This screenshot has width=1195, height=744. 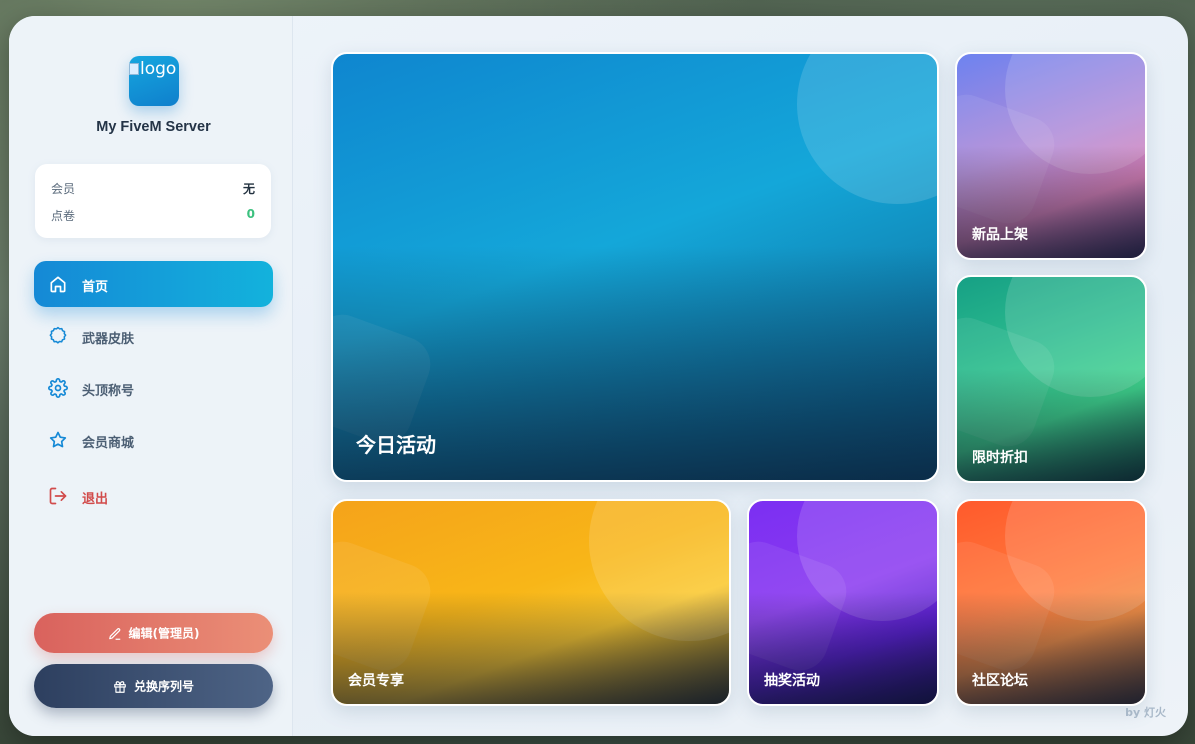 What do you see at coordinates (114, 633) in the screenshot?
I see `pencil-icon` at bounding box center [114, 633].